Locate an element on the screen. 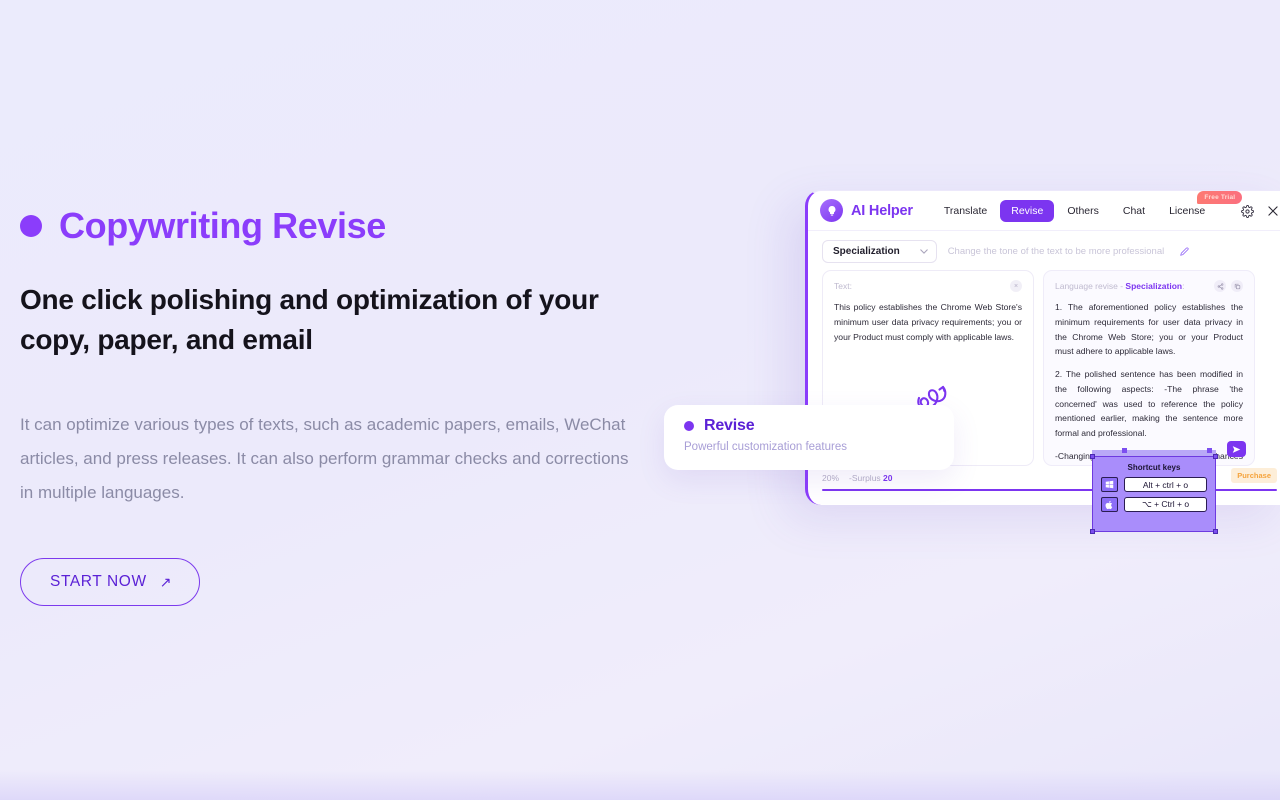  result-panel-head: Language revise - Specialization: is located at coordinates (1149, 286).